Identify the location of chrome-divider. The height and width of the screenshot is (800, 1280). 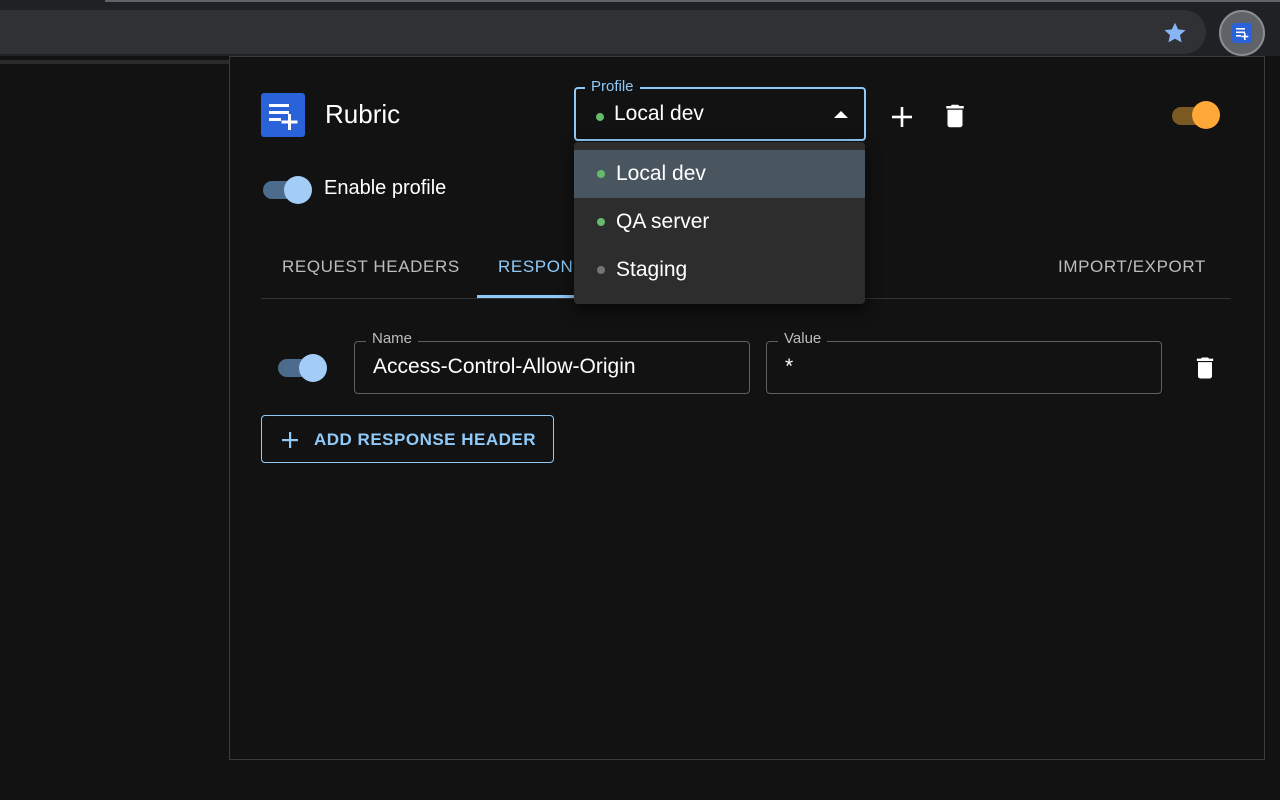
(115, 62).